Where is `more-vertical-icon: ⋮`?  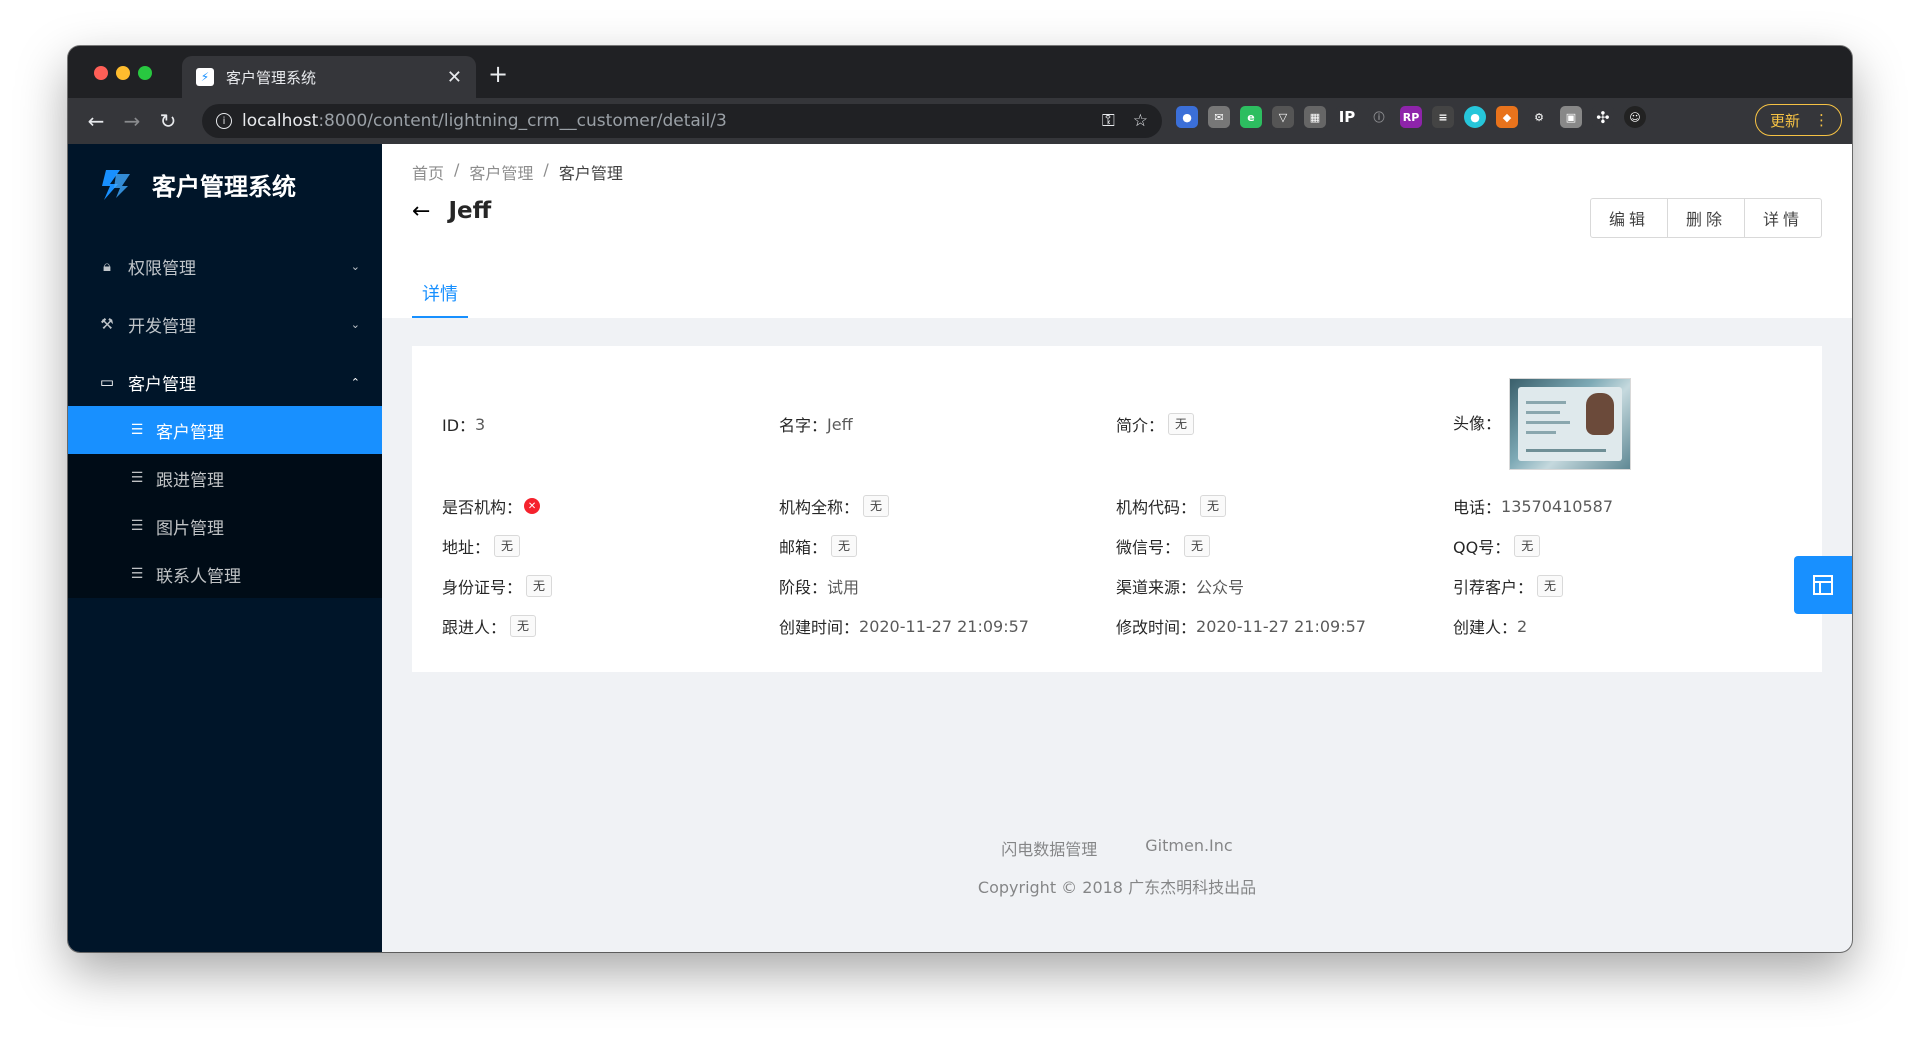
more-vertical-icon: ⋮ is located at coordinates (1821, 120).